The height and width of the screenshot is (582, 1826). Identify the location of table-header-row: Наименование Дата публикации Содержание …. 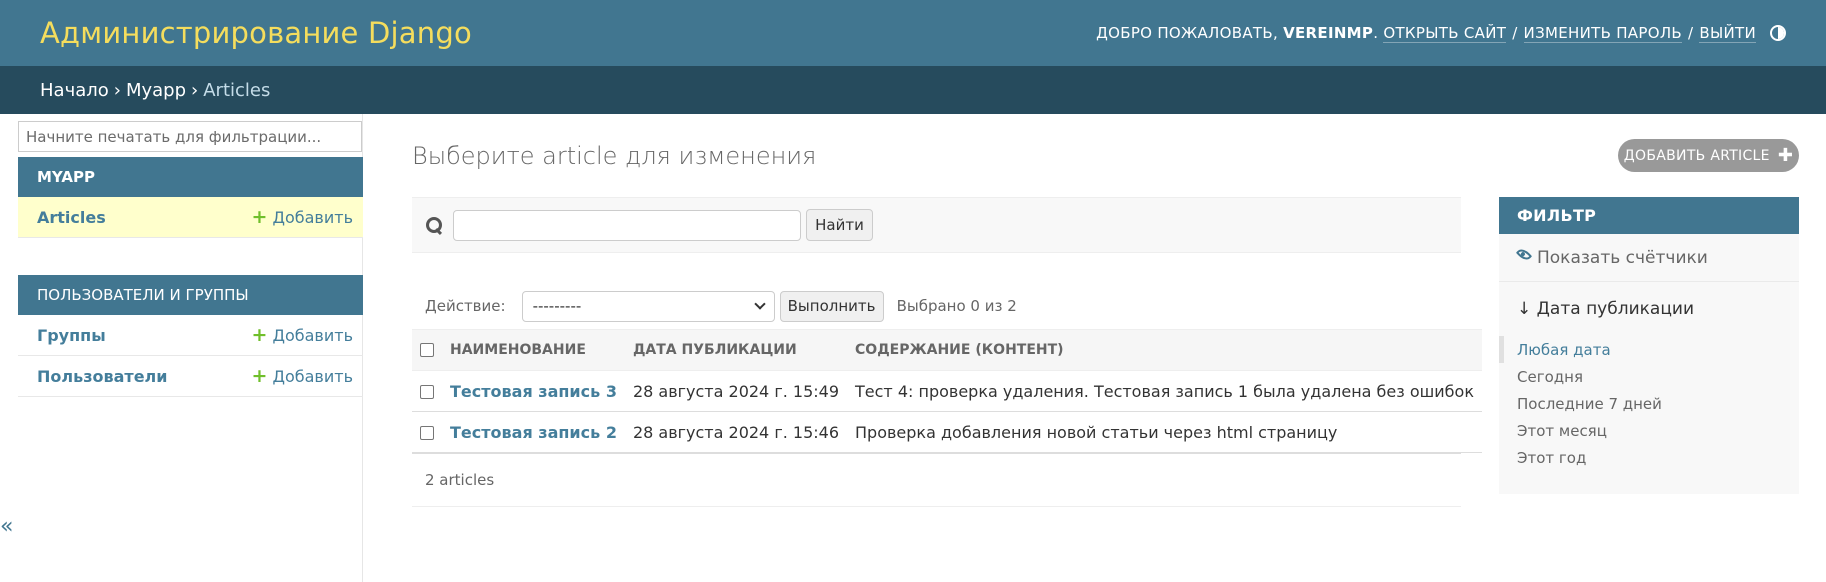
(947, 350).